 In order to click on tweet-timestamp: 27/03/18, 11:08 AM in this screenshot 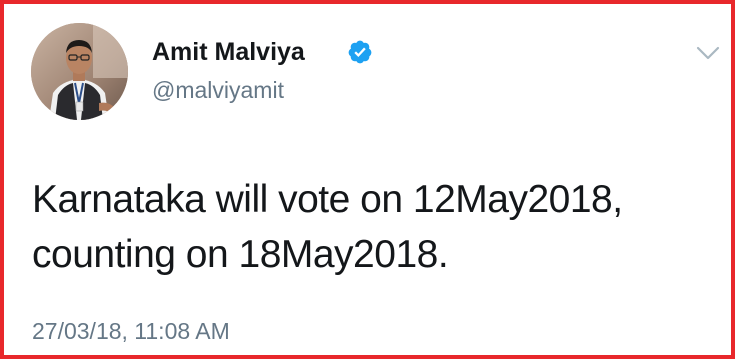, I will do `click(131, 331)`.